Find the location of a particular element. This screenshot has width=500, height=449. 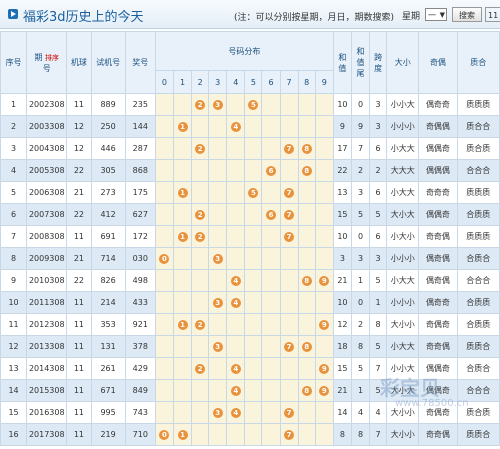

issue-cell: 2015308 is located at coordinates (47, 390).